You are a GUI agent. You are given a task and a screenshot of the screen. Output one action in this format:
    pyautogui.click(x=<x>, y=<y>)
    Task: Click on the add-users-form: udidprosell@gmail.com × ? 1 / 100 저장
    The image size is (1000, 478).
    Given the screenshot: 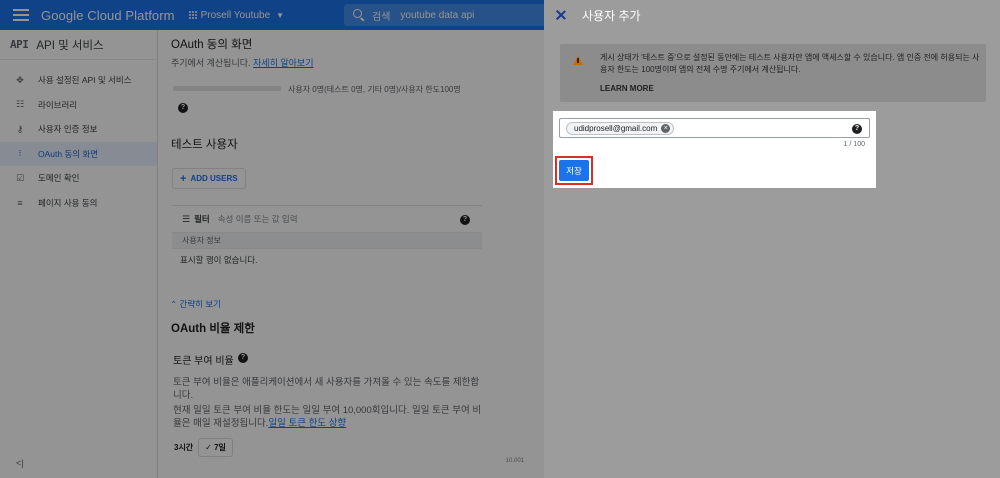 What is the action you would take?
    pyautogui.click(x=714, y=149)
    